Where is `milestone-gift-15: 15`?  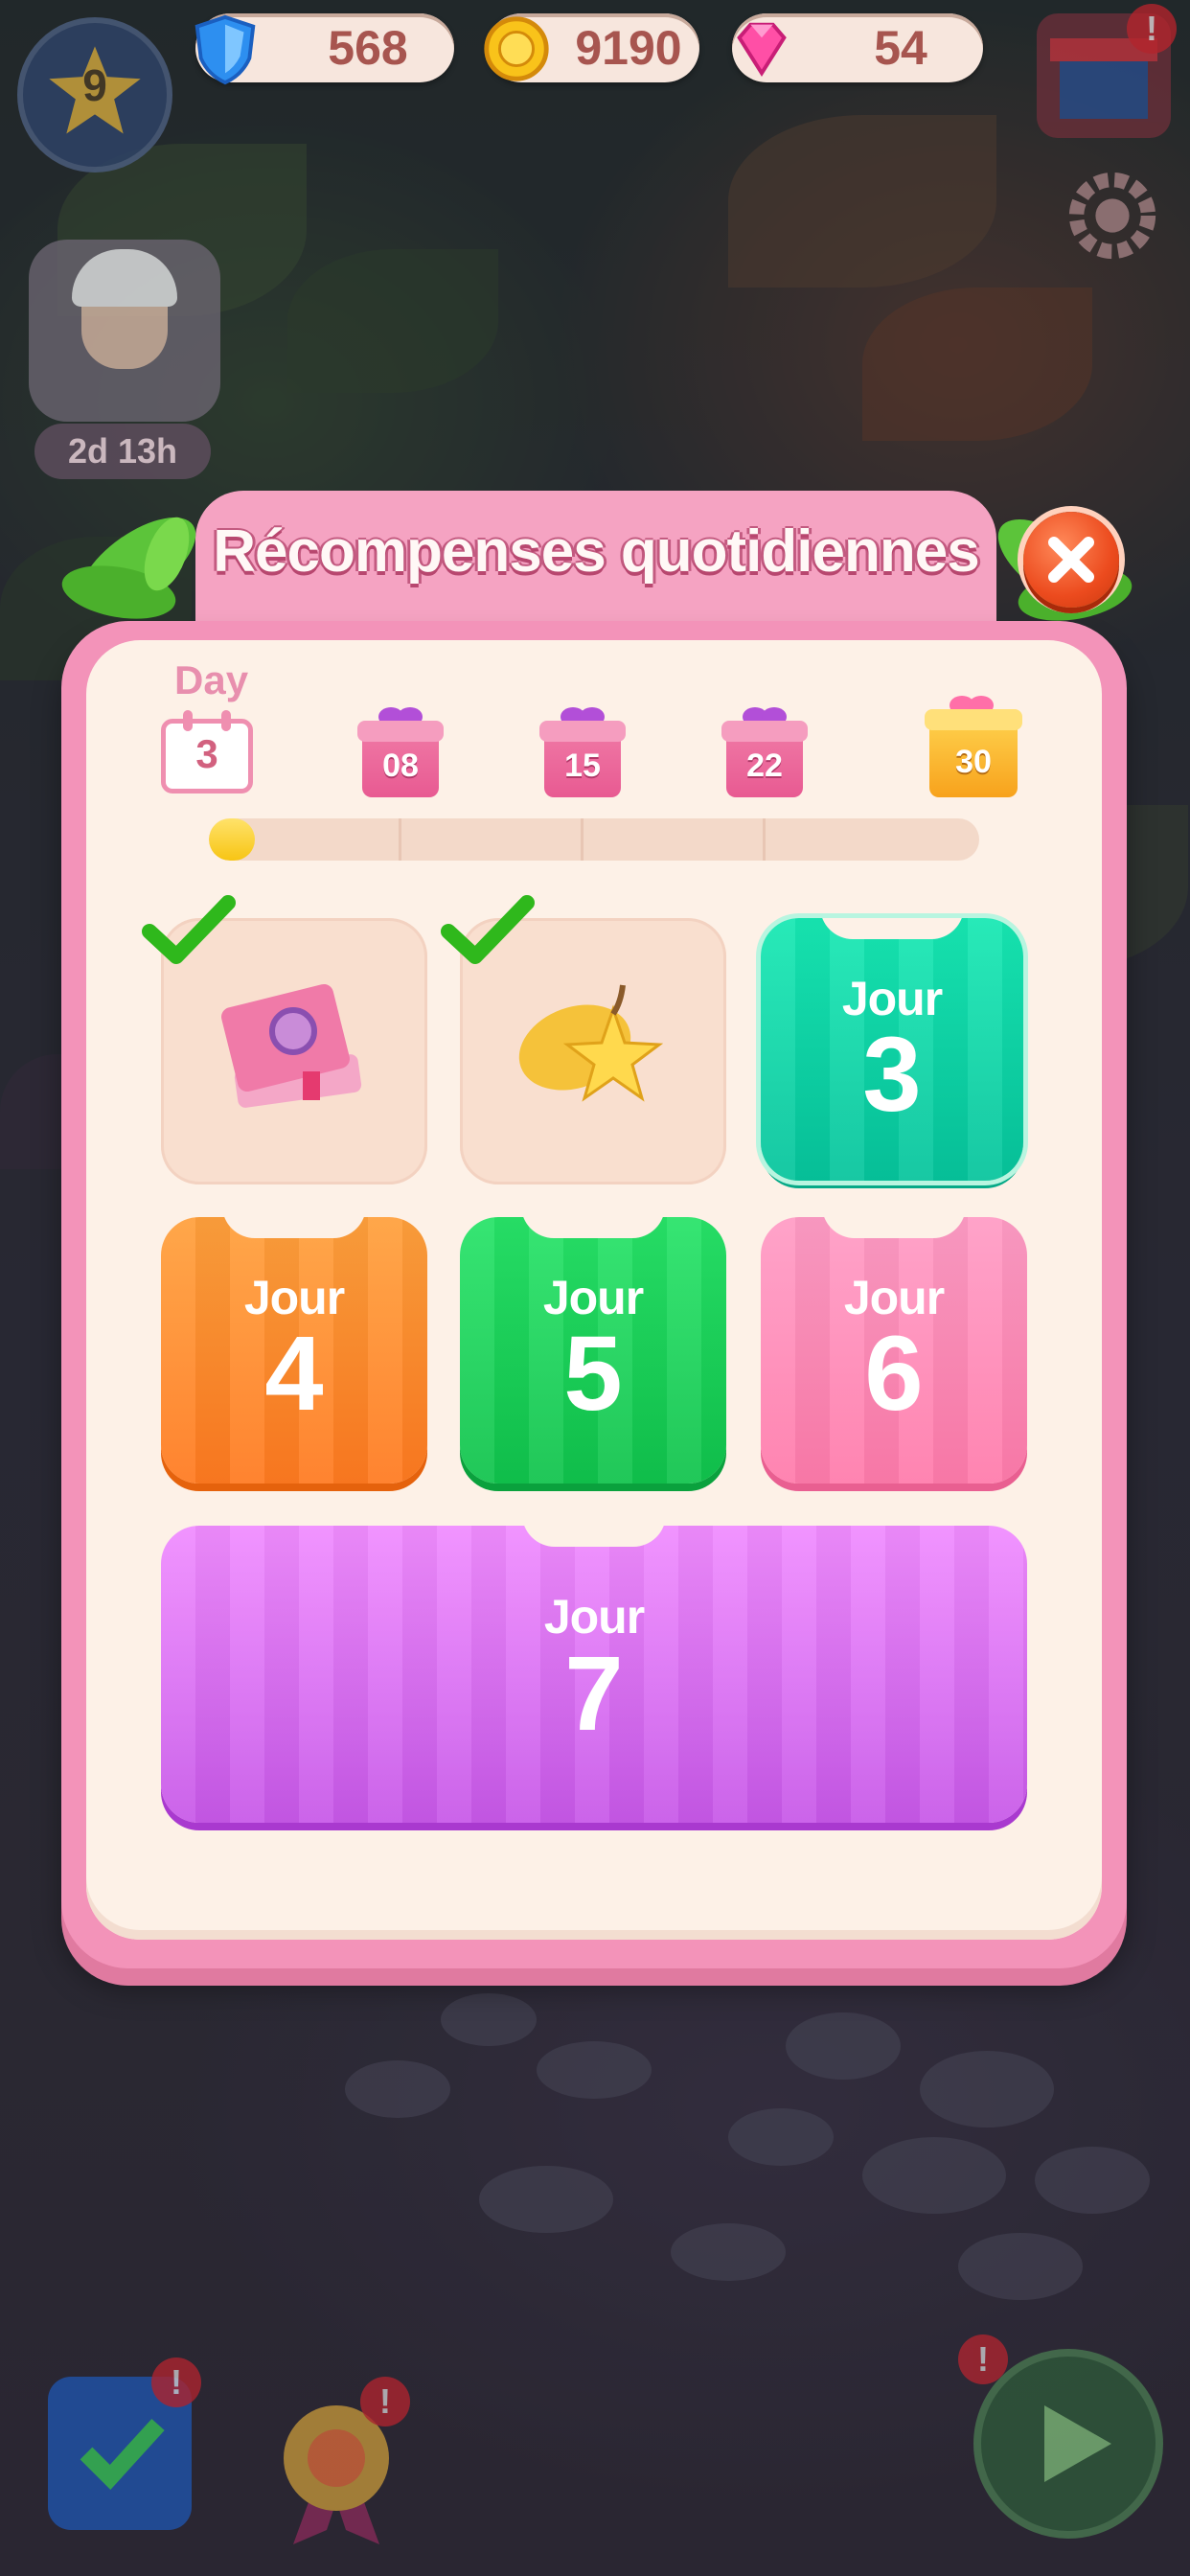 milestone-gift-15: 15 is located at coordinates (583, 751).